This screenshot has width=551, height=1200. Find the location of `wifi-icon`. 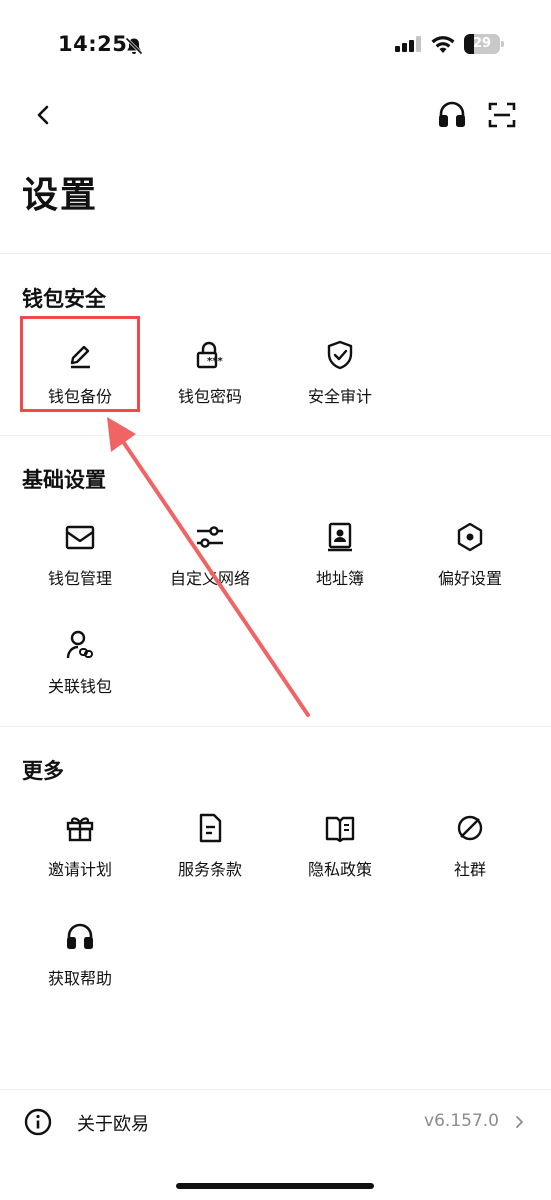

wifi-icon is located at coordinates (443, 44).